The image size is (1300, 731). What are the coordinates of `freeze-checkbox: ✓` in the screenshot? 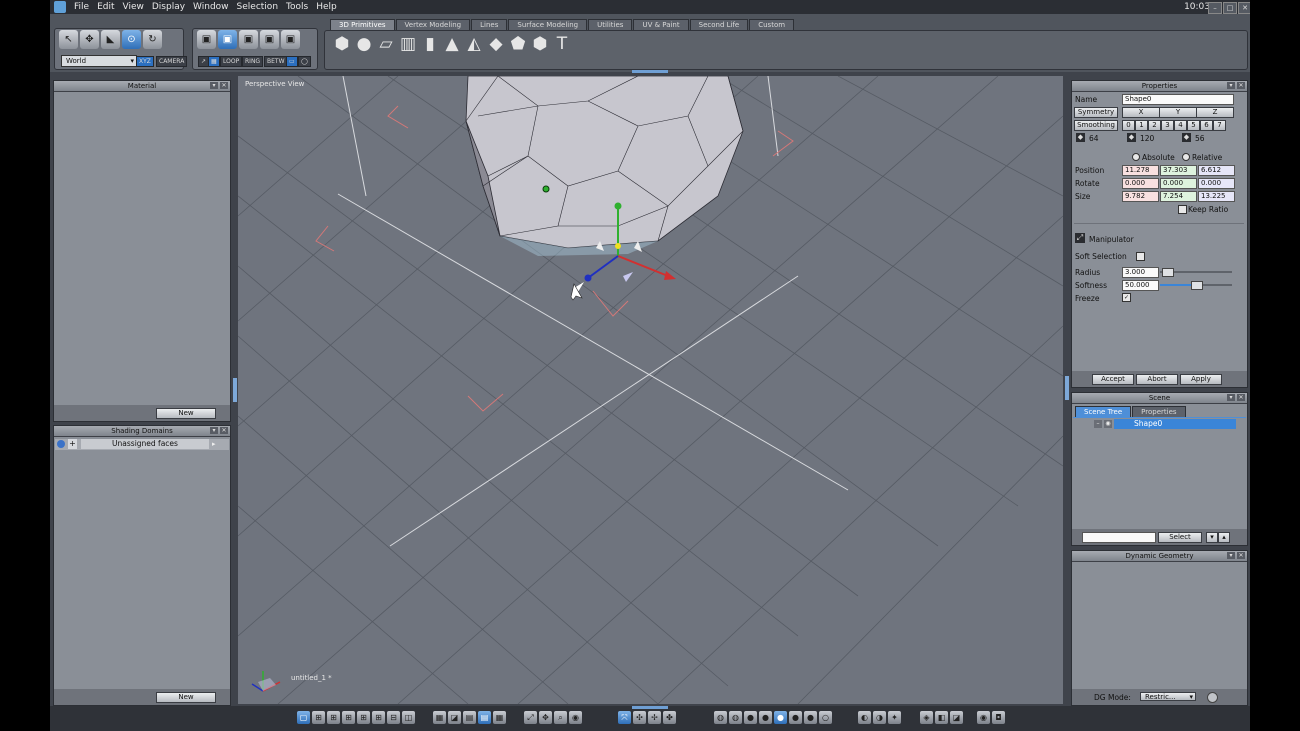 It's located at (1126, 297).